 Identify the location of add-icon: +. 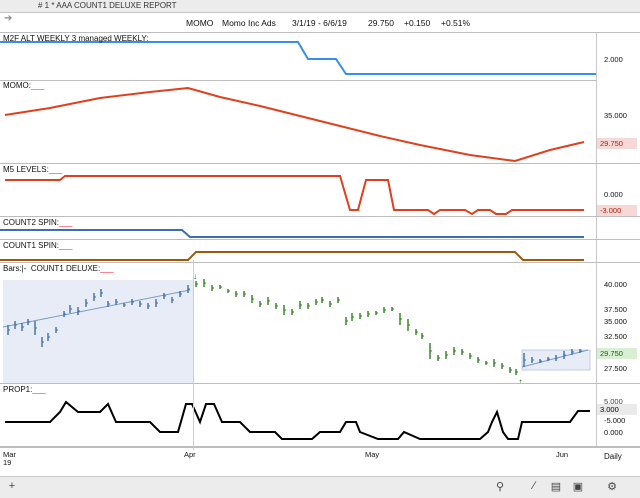
(12, 486).